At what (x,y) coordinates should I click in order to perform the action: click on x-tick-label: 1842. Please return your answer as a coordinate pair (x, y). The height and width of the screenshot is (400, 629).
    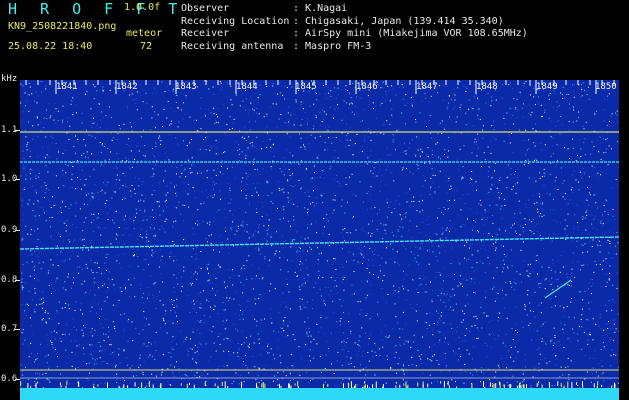
    Looking at the image, I should click on (127, 87).